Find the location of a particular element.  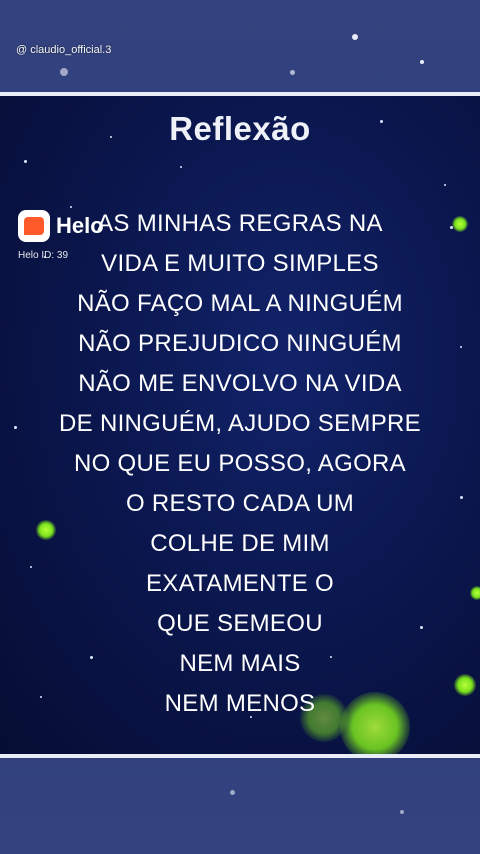

helo-watermark: Helo is located at coordinates (61, 226).